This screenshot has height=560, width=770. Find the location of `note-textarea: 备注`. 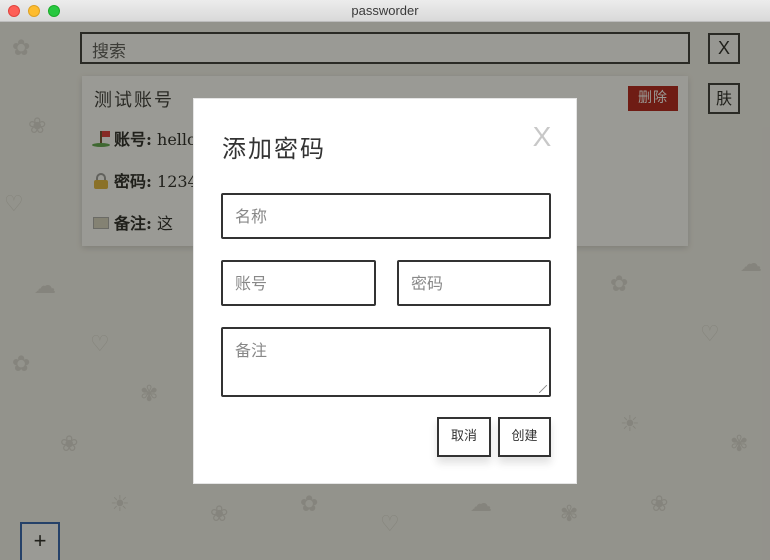

note-textarea: 备注 is located at coordinates (386, 362).